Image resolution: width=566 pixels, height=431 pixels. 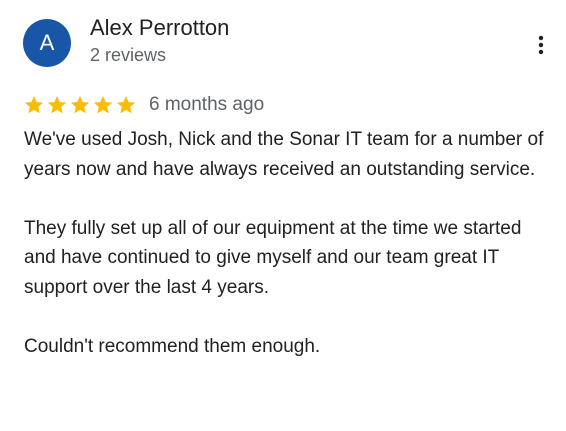 I want to click on avatar-initial: A, so click(x=47, y=42).